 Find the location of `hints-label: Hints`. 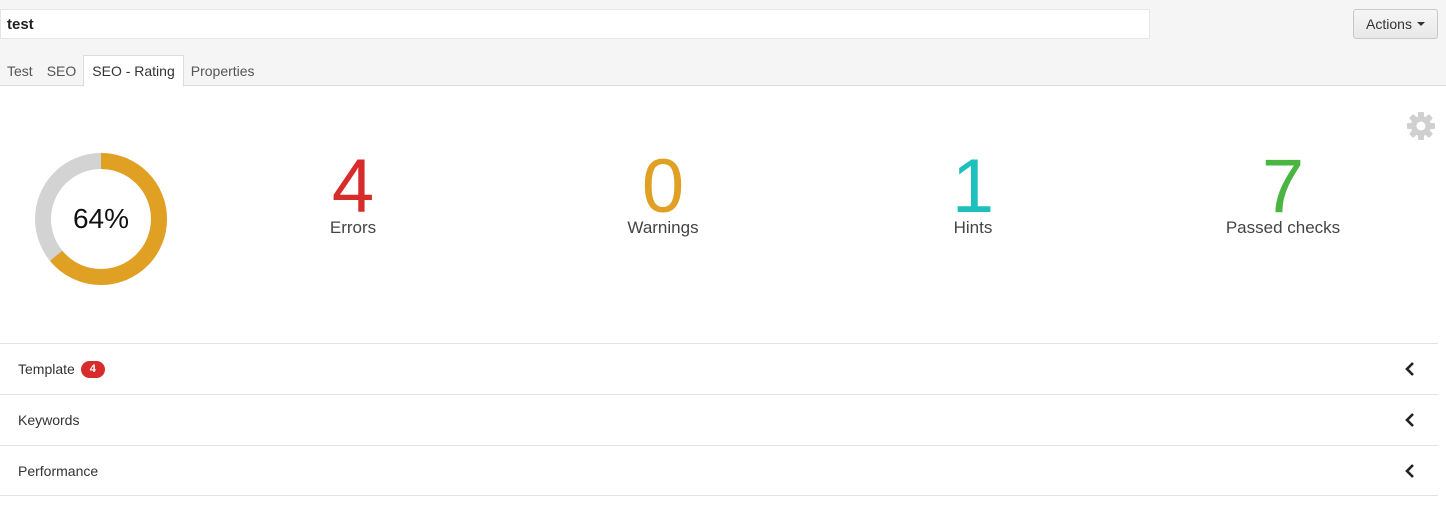

hints-label: Hints is located at coordinates (973, 227).